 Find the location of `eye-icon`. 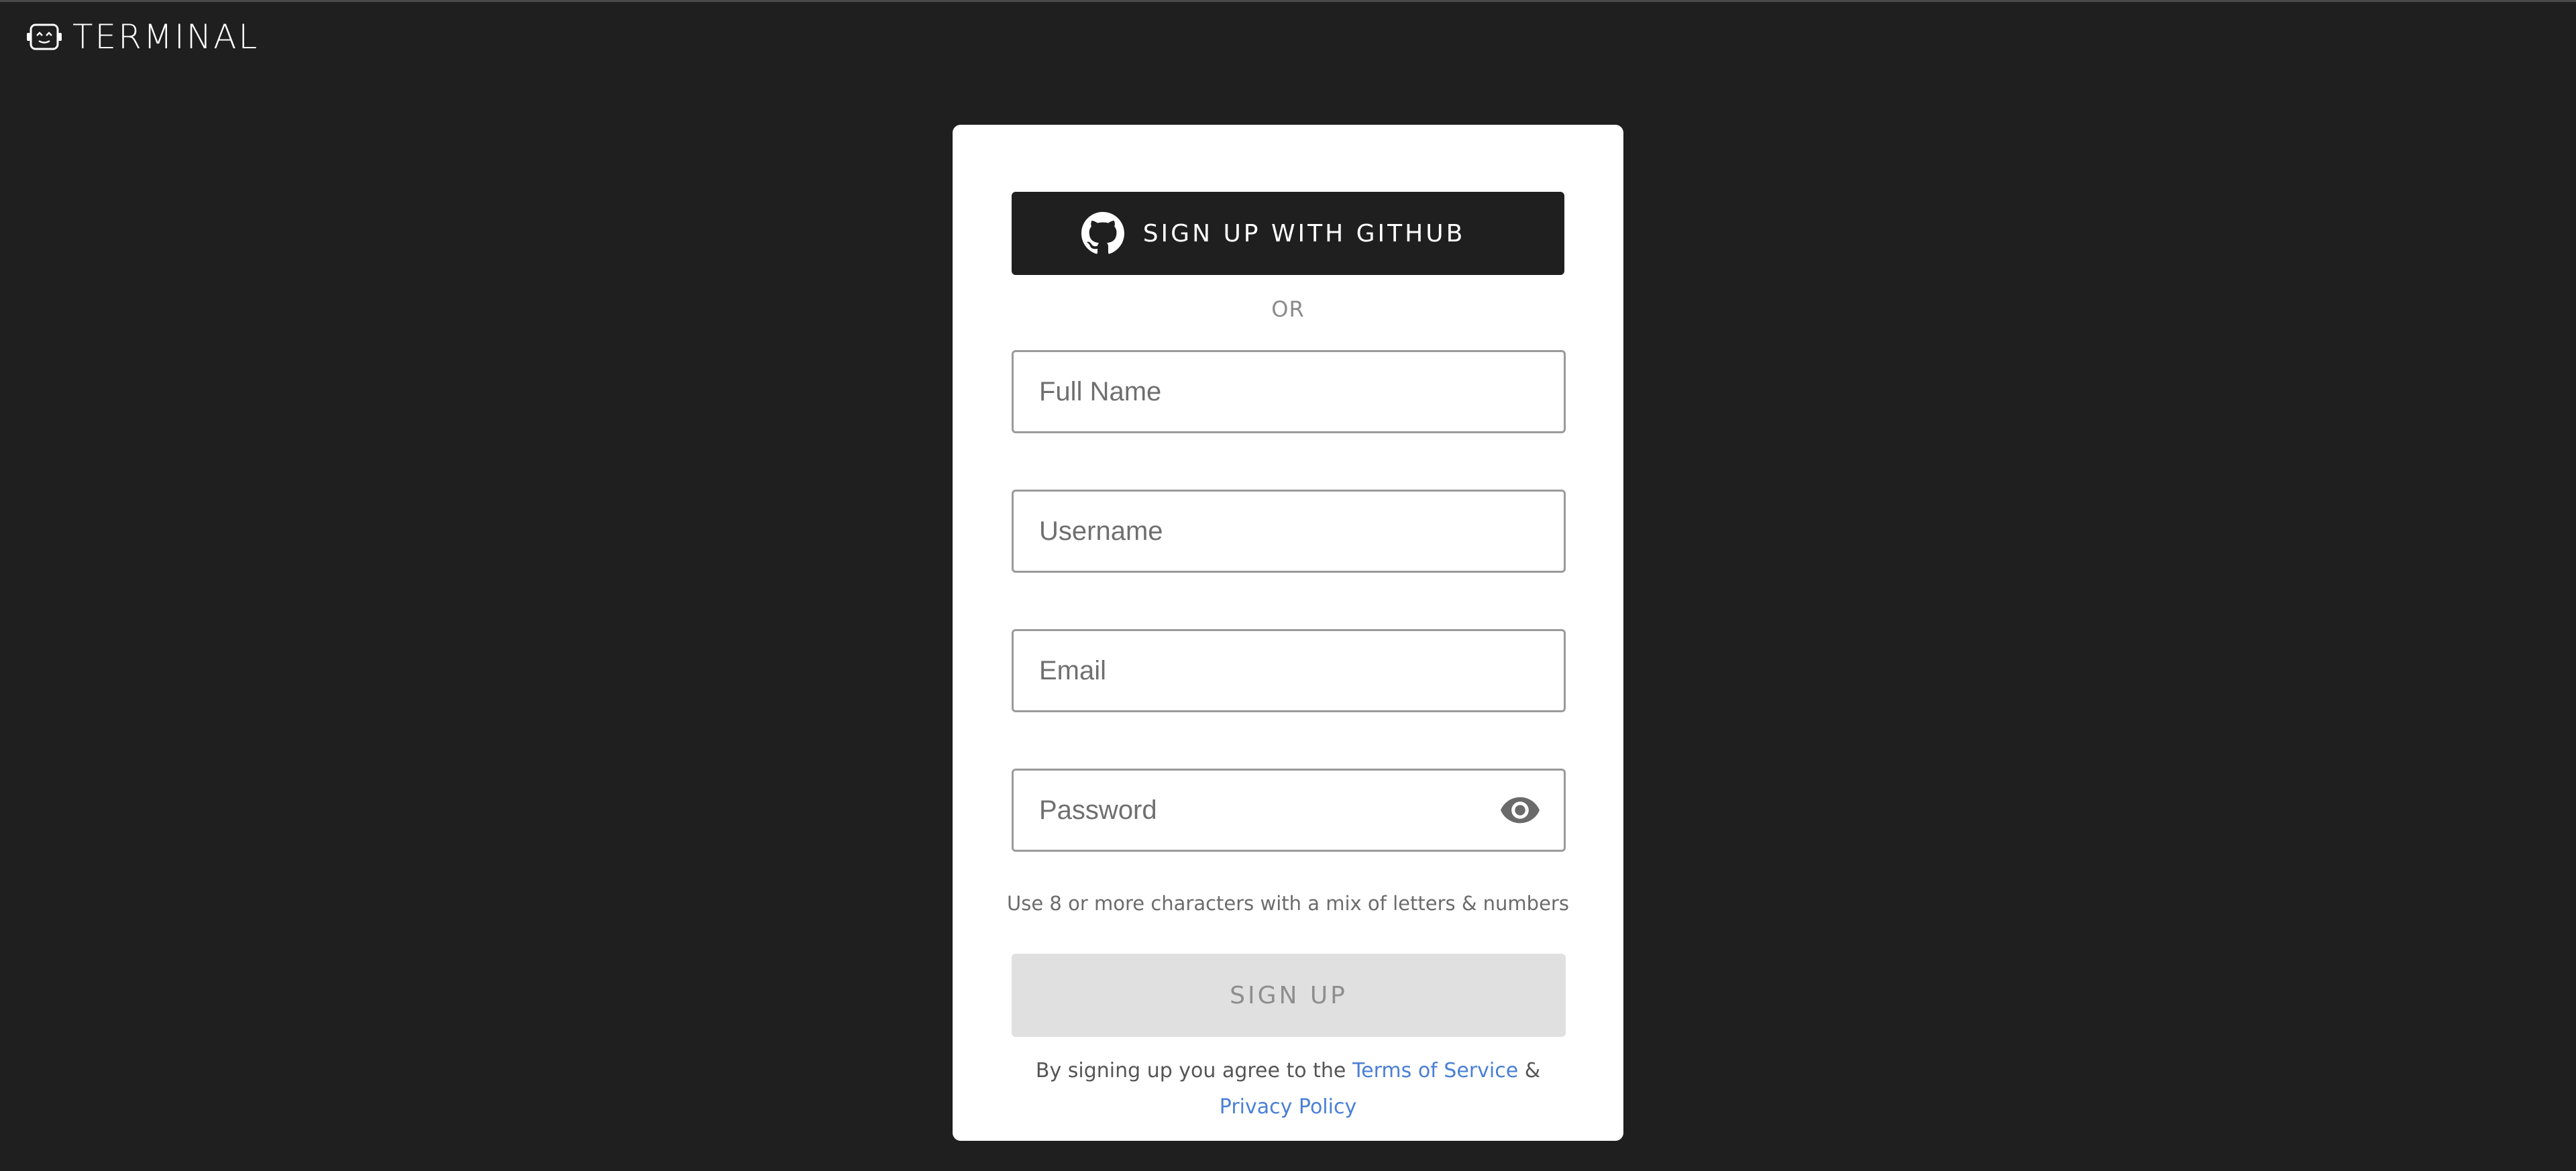

eye-icon is located at coordinates (1520, 810).